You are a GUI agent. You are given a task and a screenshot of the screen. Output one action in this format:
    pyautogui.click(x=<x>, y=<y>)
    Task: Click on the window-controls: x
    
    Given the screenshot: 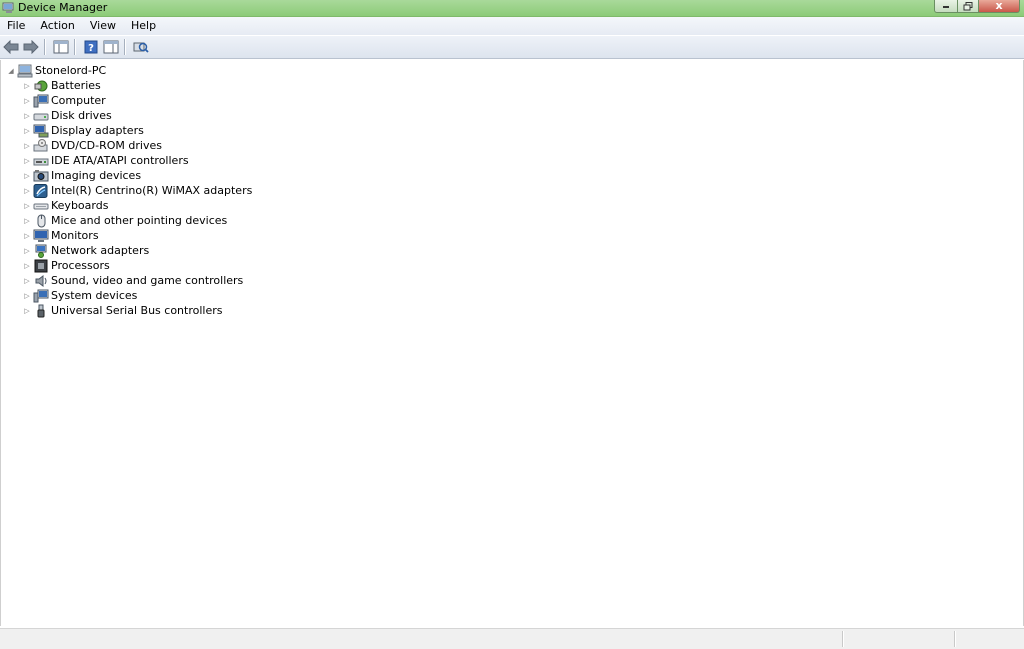 What is the action you would take?
    pyautogui.click(x=977, y=6)
    